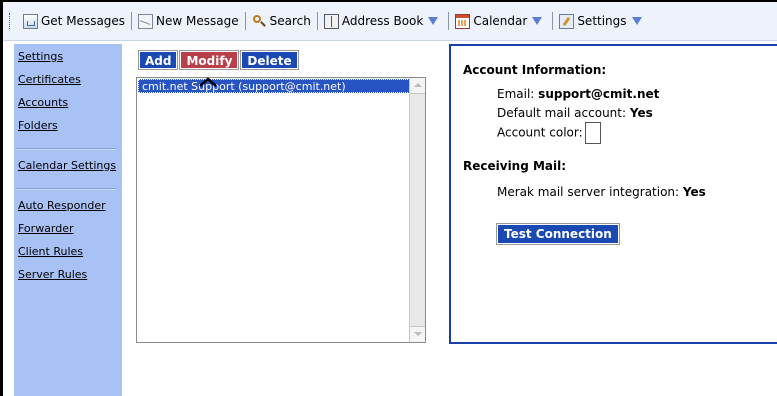  What do you see at coordinates (694, 192) in the screenshot?
I see `merak-value: Yes` at bounding box center [694, 192].